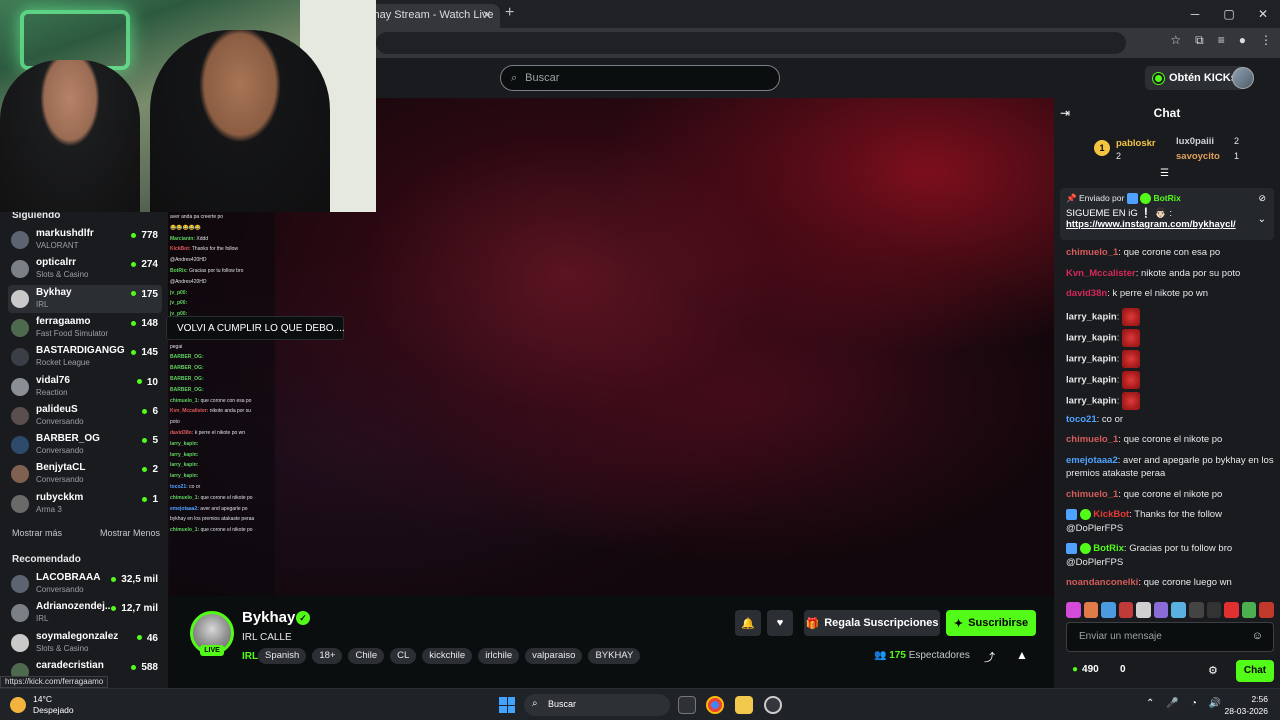  What do you see at coordinates (773, 705) in the screenshot?
I see `app-icon` at bounding box center [773, 705].